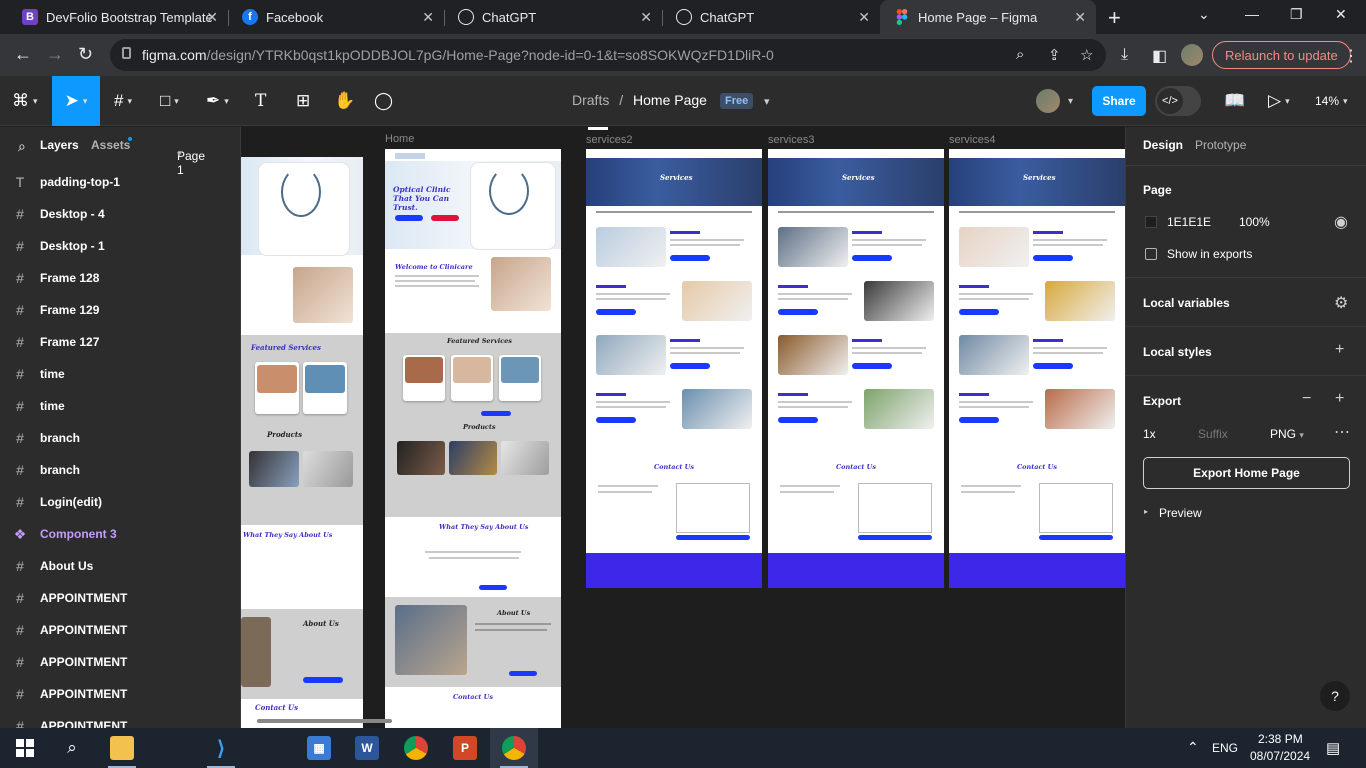  What do you see at coordinates (1341, 222) in the screenshot?
I see `eye-icon: ◉` at bounding box center [1341, 222].